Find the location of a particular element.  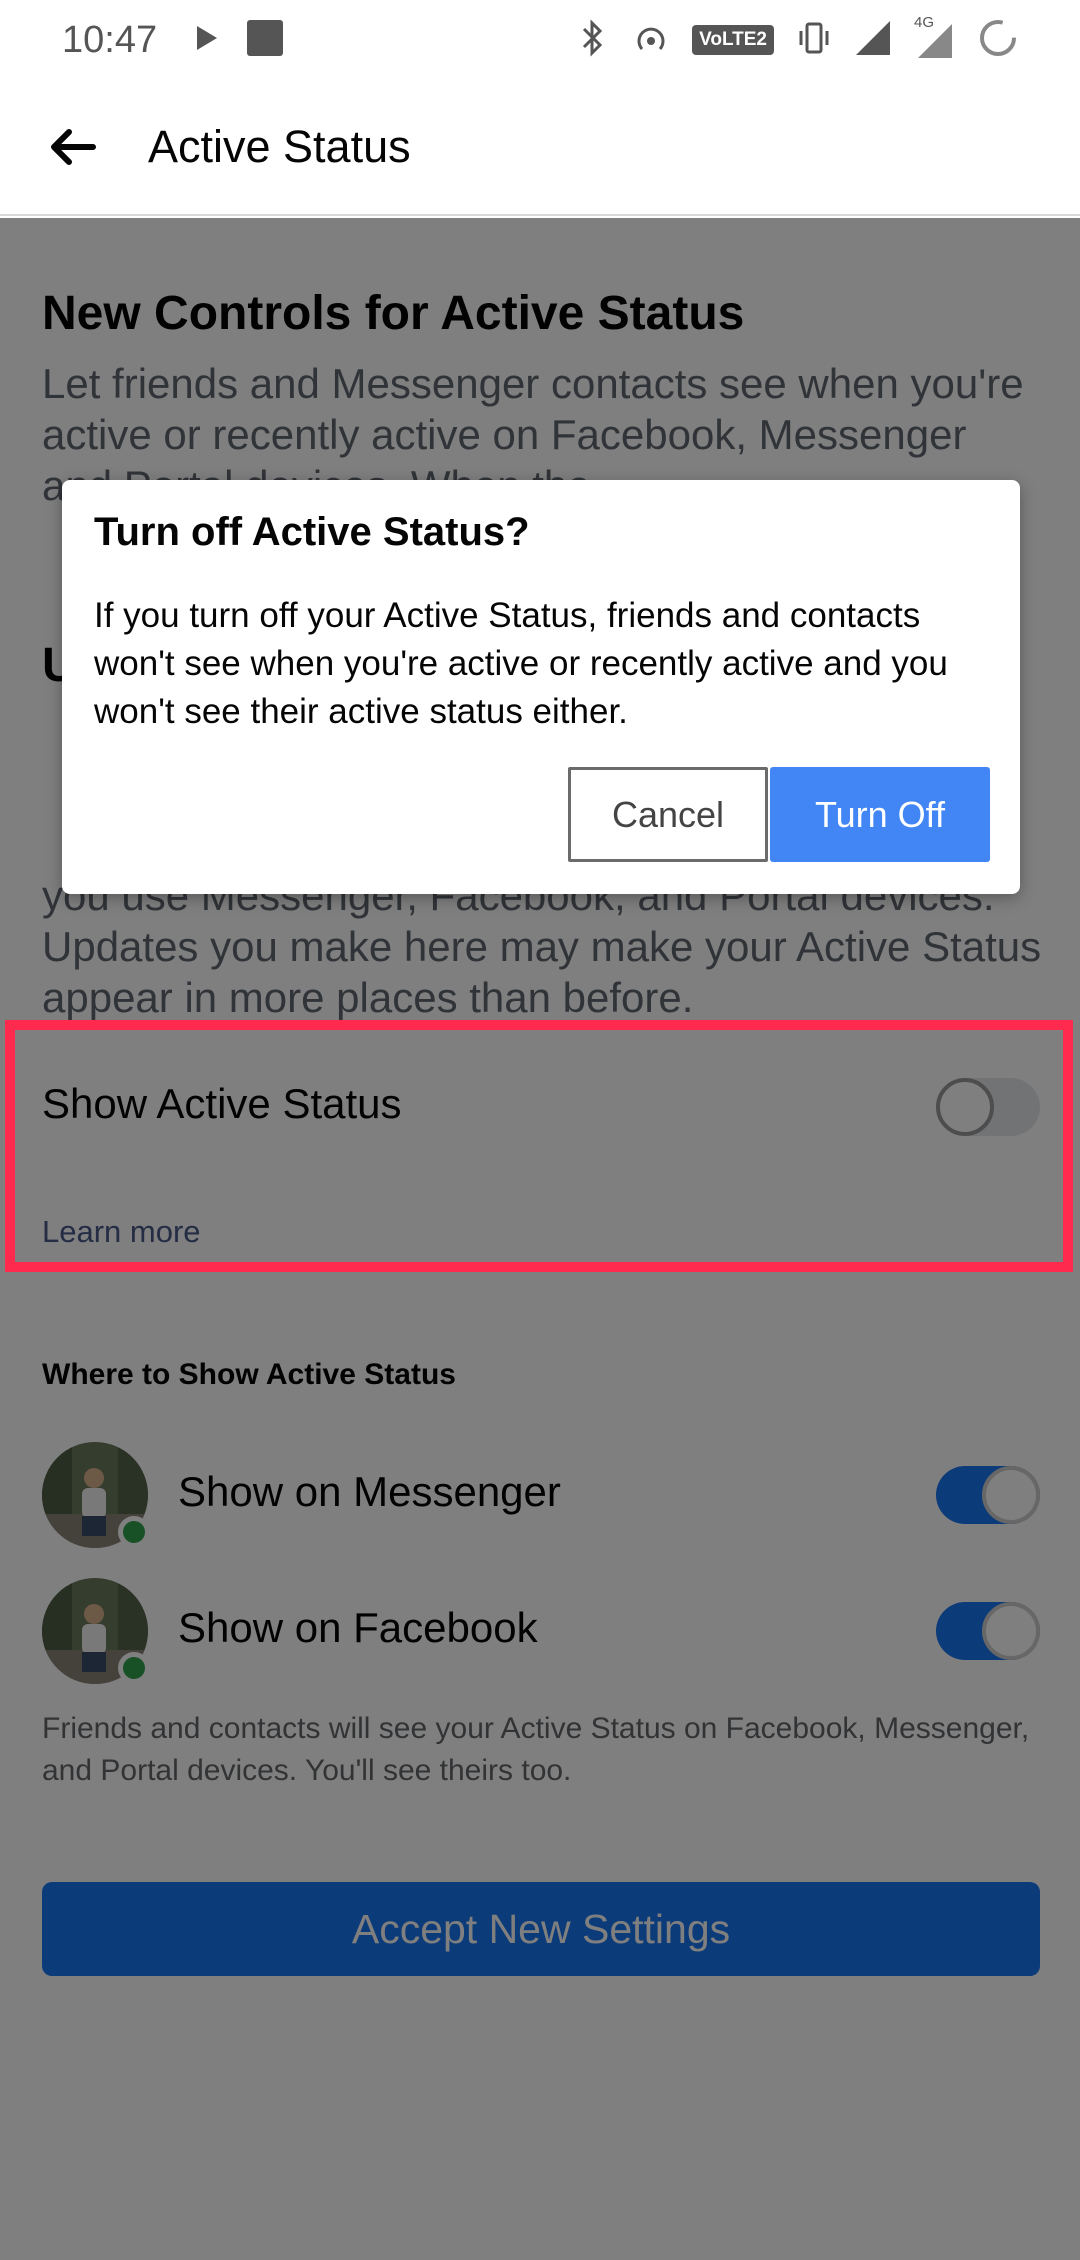

signal-icon is located at coordinates (873, 40).